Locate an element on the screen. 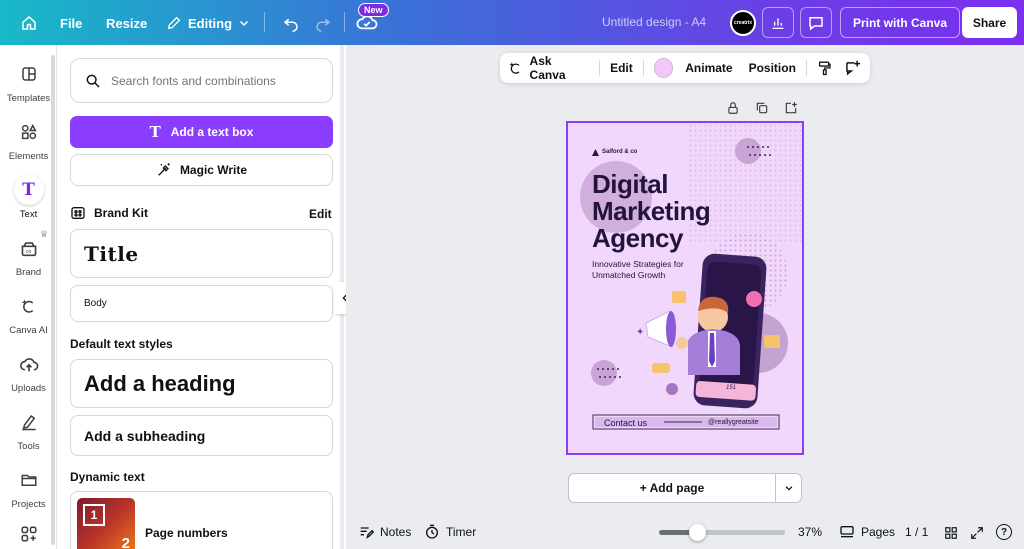 Image resolution: width=1024 pixels, height=549 pixels. sidebar-item-text: T Text is located at coordinates (28, 197).